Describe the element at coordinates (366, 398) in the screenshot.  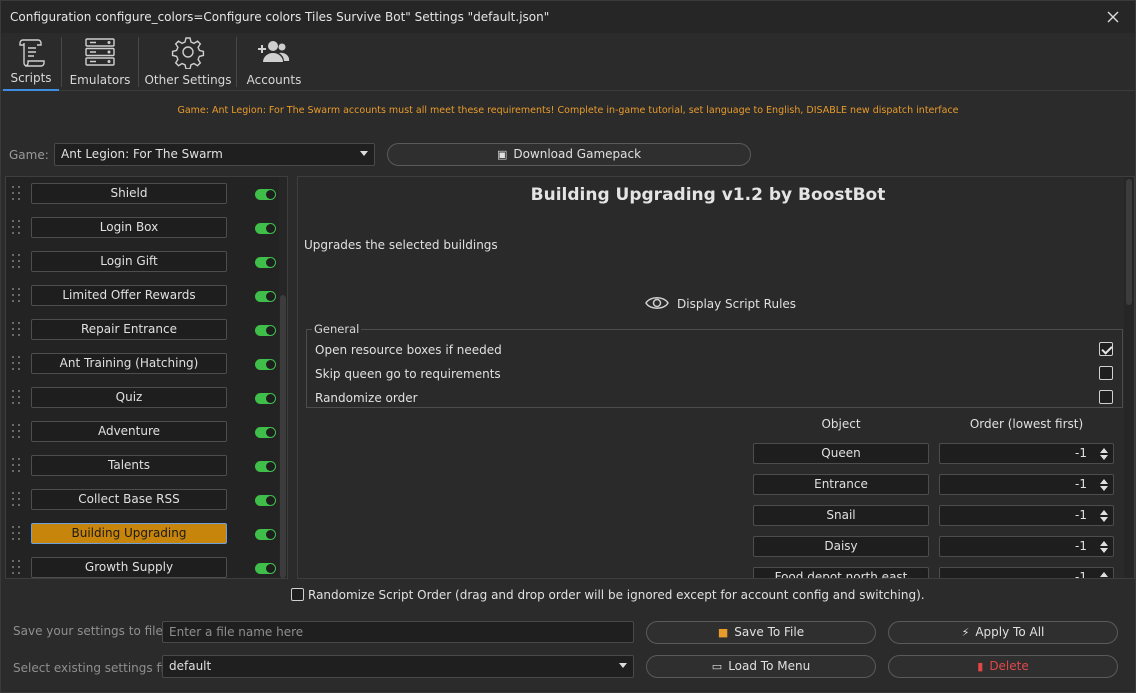
I see `option-label: Randomize order` at that location.